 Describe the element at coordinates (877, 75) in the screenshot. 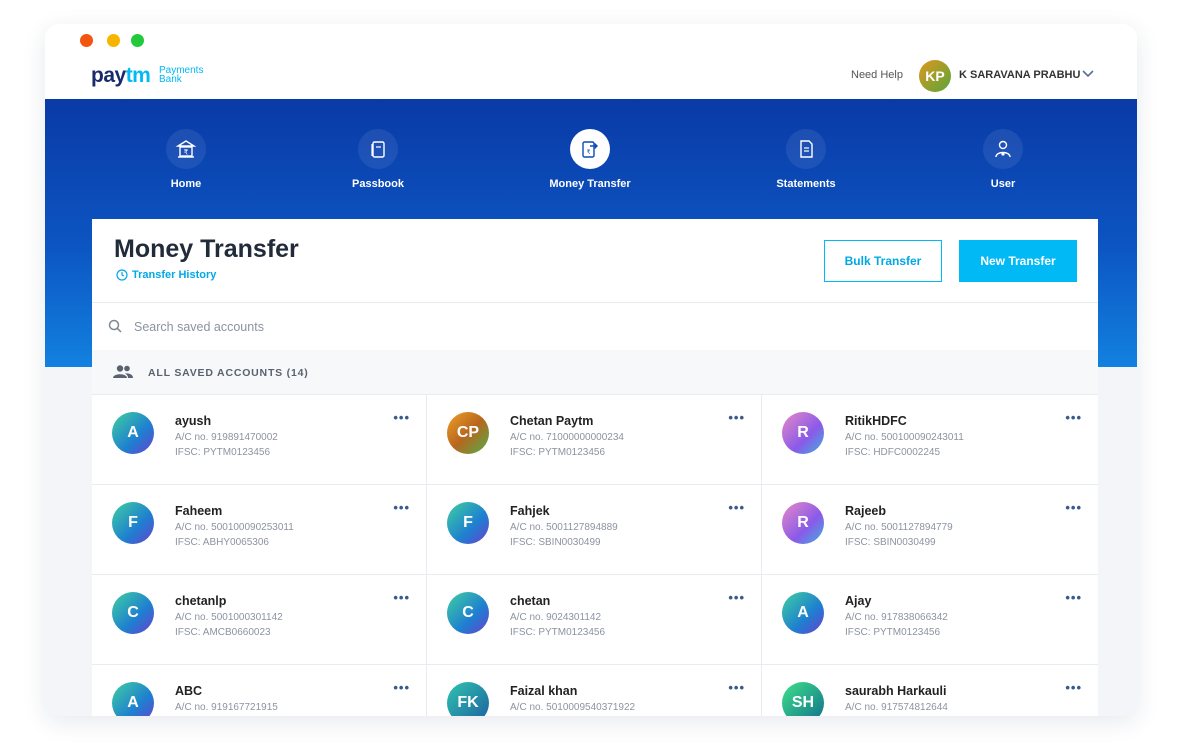

I see `need-help-link: Need Help` at that location.